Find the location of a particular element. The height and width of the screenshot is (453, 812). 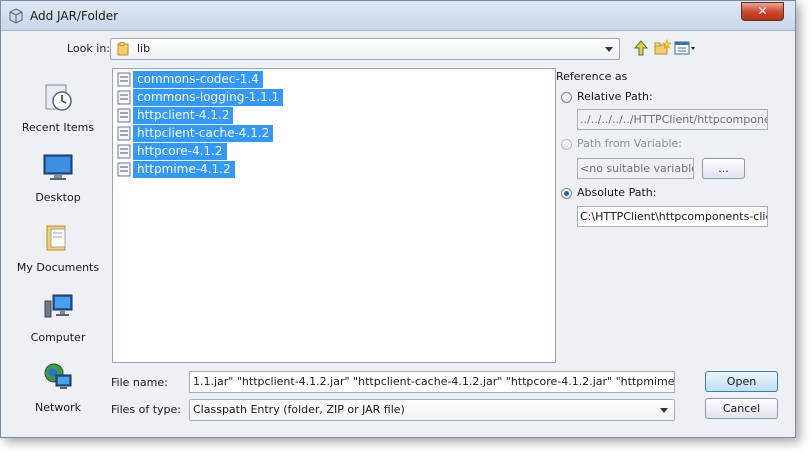

file-name: httpmime-4.1.2 is located at coordinates (184, 169).